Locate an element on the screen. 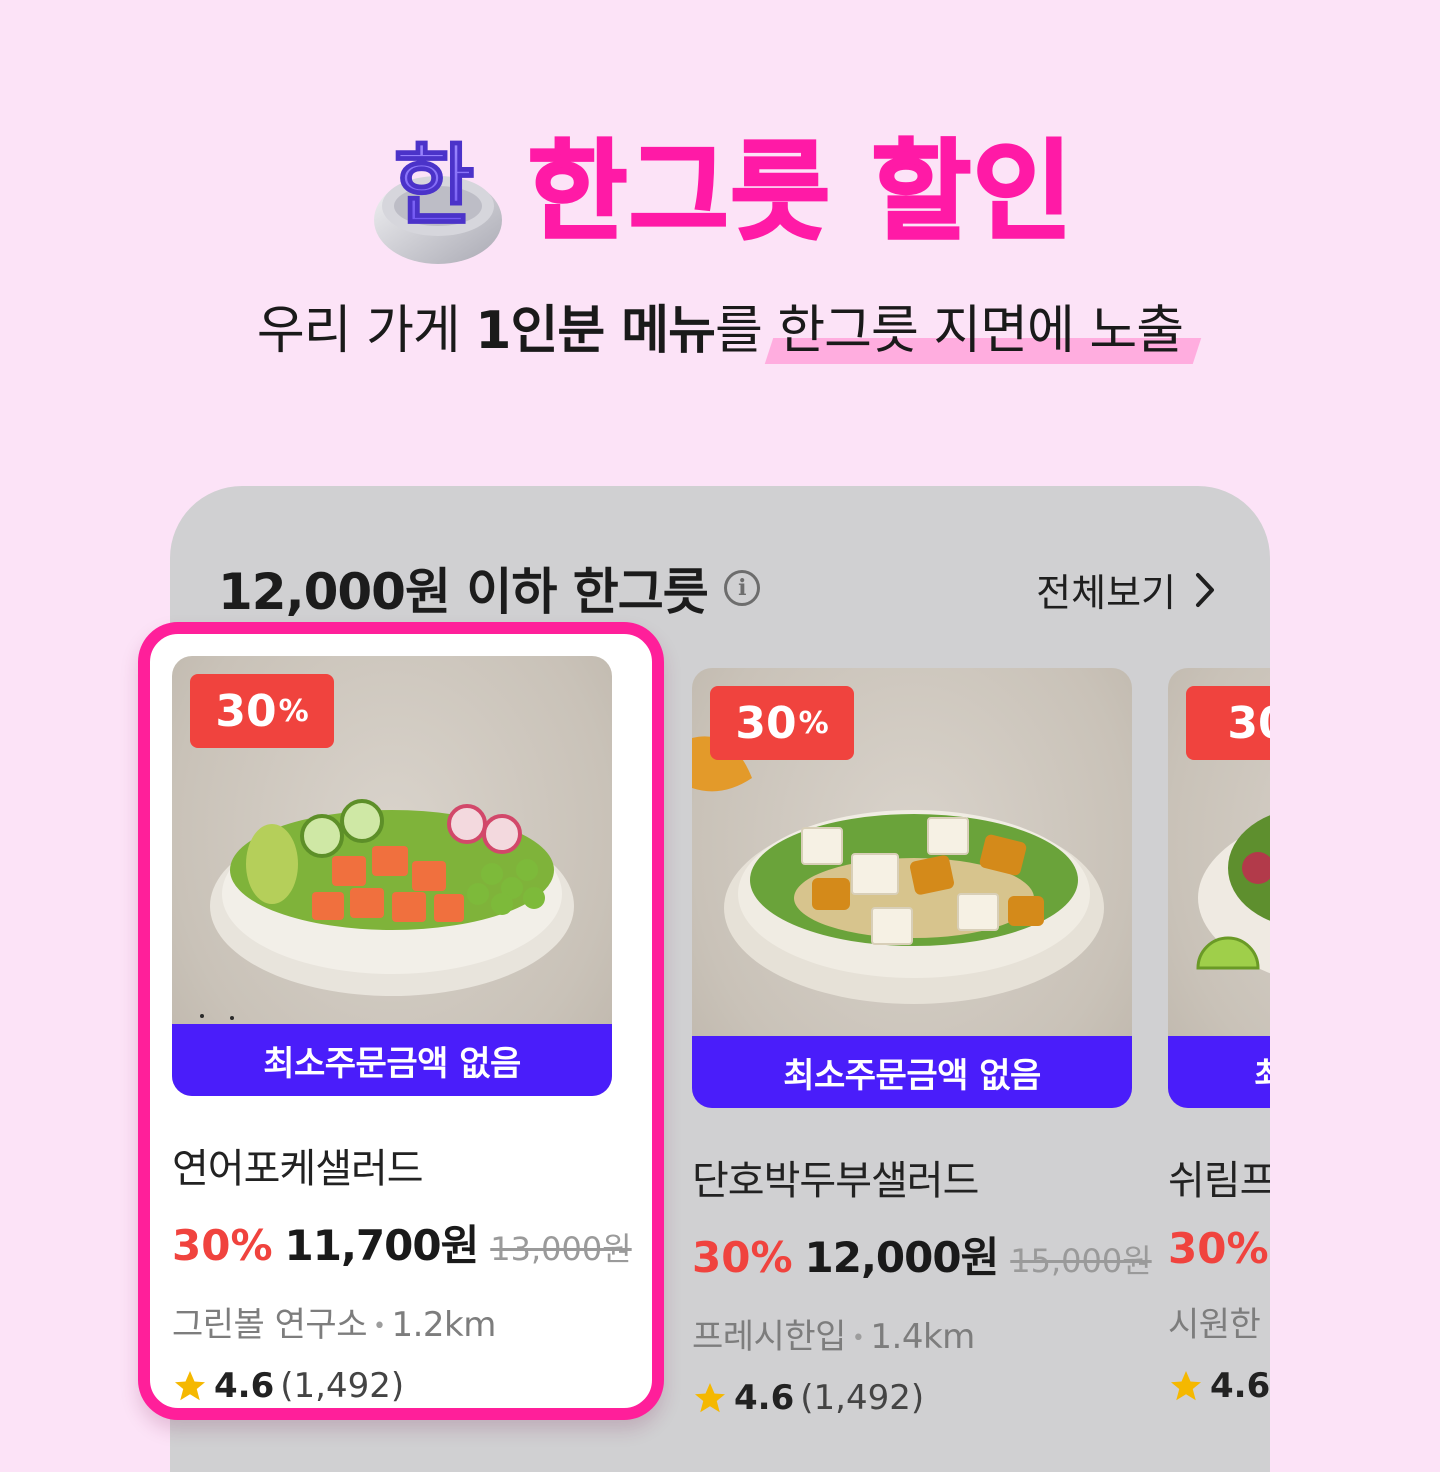 This screenshot has width=1440, height=1472. store-info: 시원한 is located at coordinates (1219, 1321).